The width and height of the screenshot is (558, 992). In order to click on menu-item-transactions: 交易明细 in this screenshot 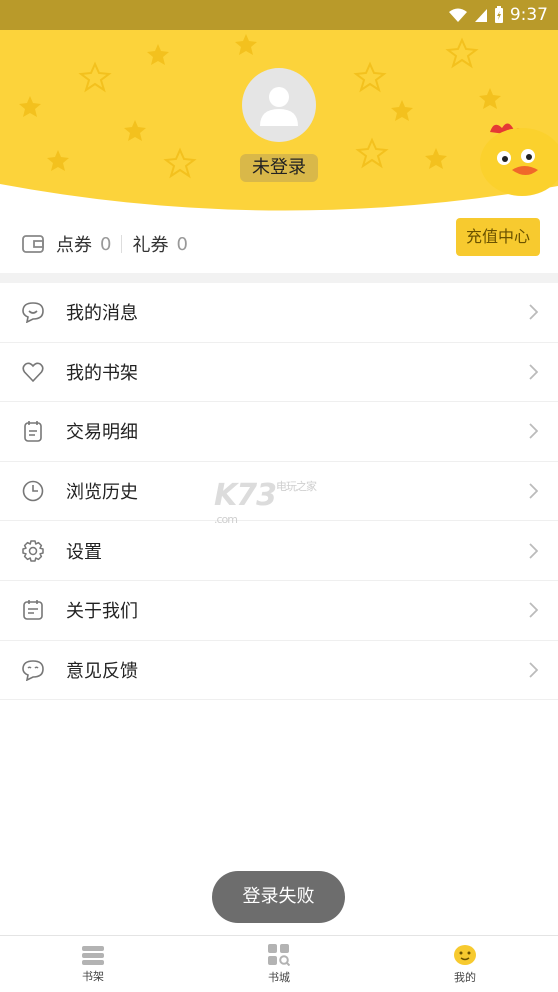, I will do `click(279, 432)`.